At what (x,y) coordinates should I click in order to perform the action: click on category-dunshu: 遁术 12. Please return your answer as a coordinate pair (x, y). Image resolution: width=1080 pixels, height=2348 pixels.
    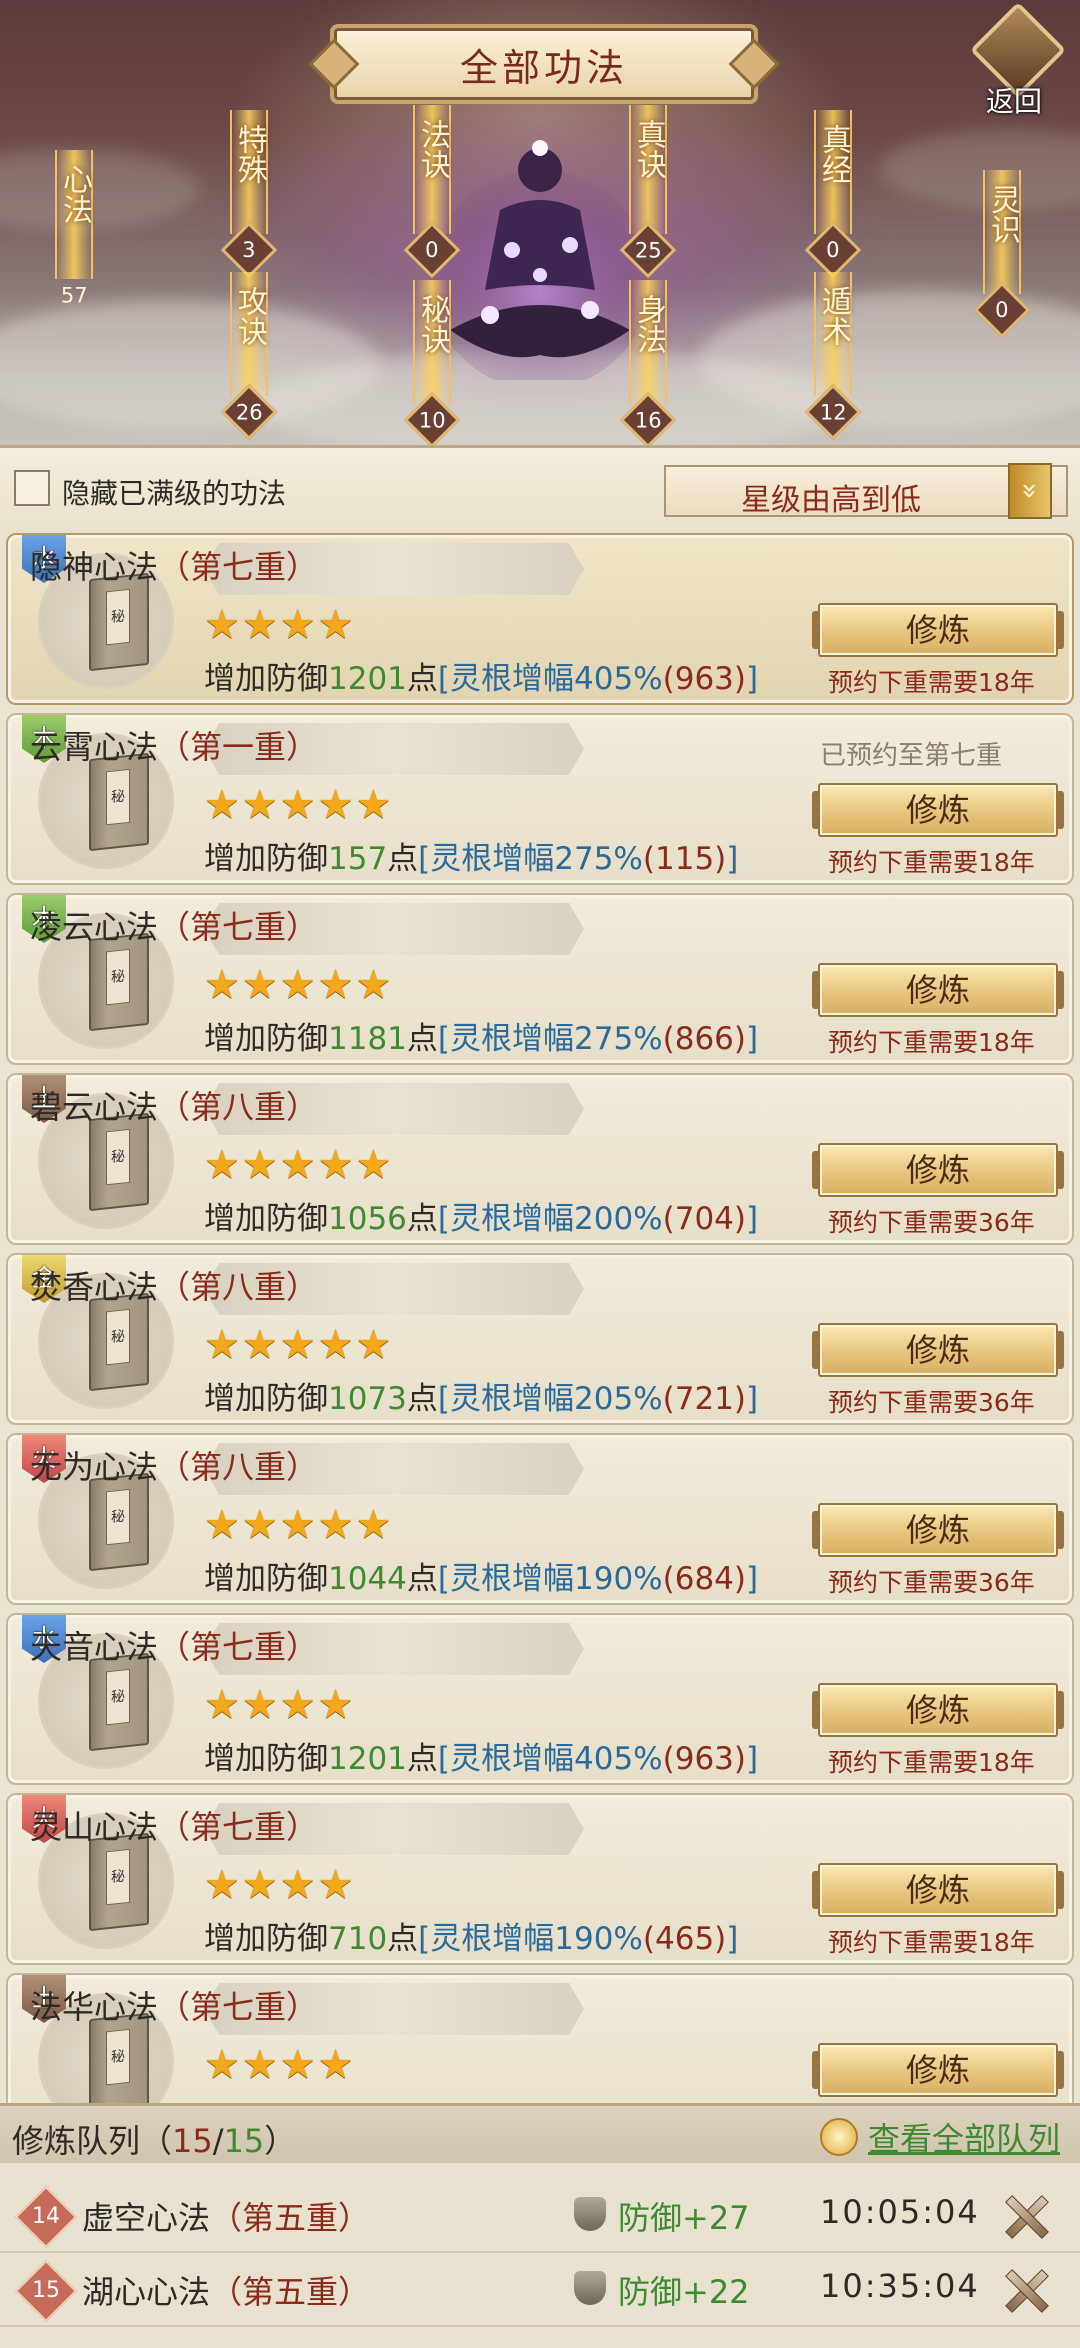
    Looking at the image, I should click on (833, 356).